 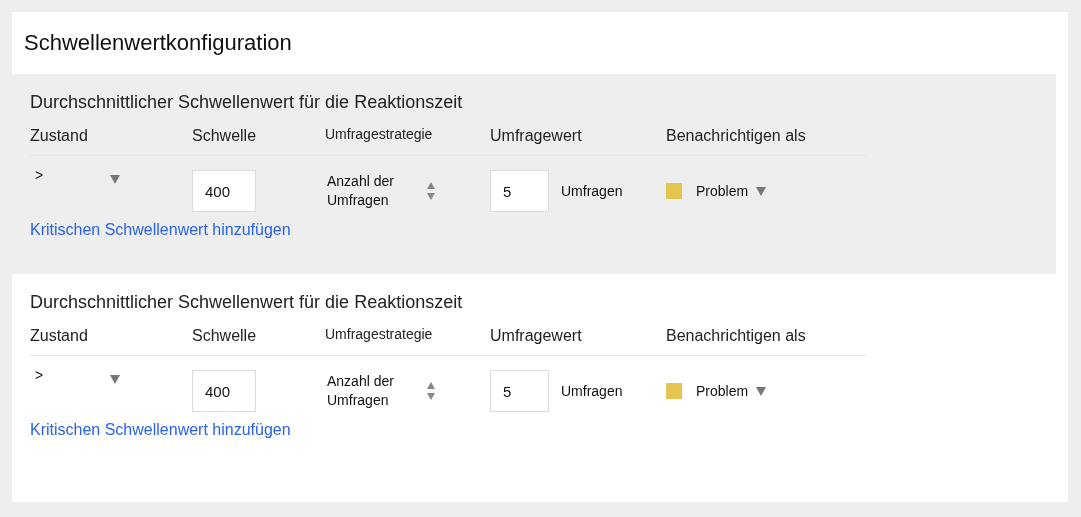 What do you see at coordinates (158, 43) in the screenshot?
I see `page-title: Schwellenwertkonfiguration` at bounding box center [158, 43].